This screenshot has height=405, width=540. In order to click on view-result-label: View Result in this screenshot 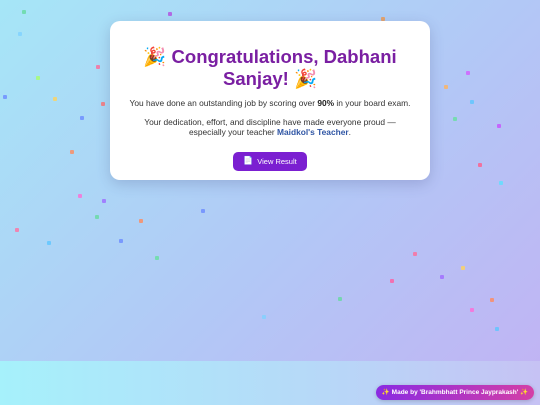, I will do `click(277, 161)`.